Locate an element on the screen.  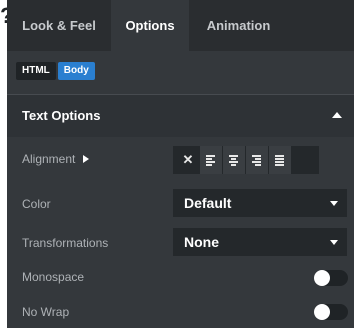
nowrap-toggle is located at coordinates (331, 312).